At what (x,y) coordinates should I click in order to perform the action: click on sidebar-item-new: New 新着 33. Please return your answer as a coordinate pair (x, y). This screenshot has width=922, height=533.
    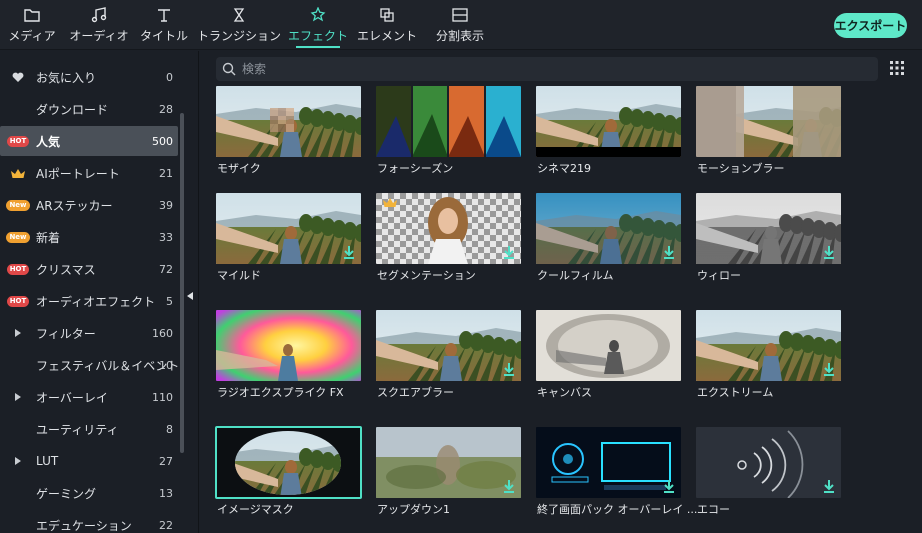
    Looking at the image, I should click on (89, 237).